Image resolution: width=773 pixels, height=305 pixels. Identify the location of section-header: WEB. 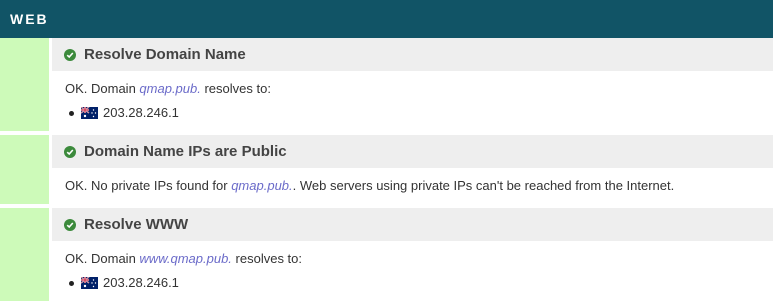
(386, 19).